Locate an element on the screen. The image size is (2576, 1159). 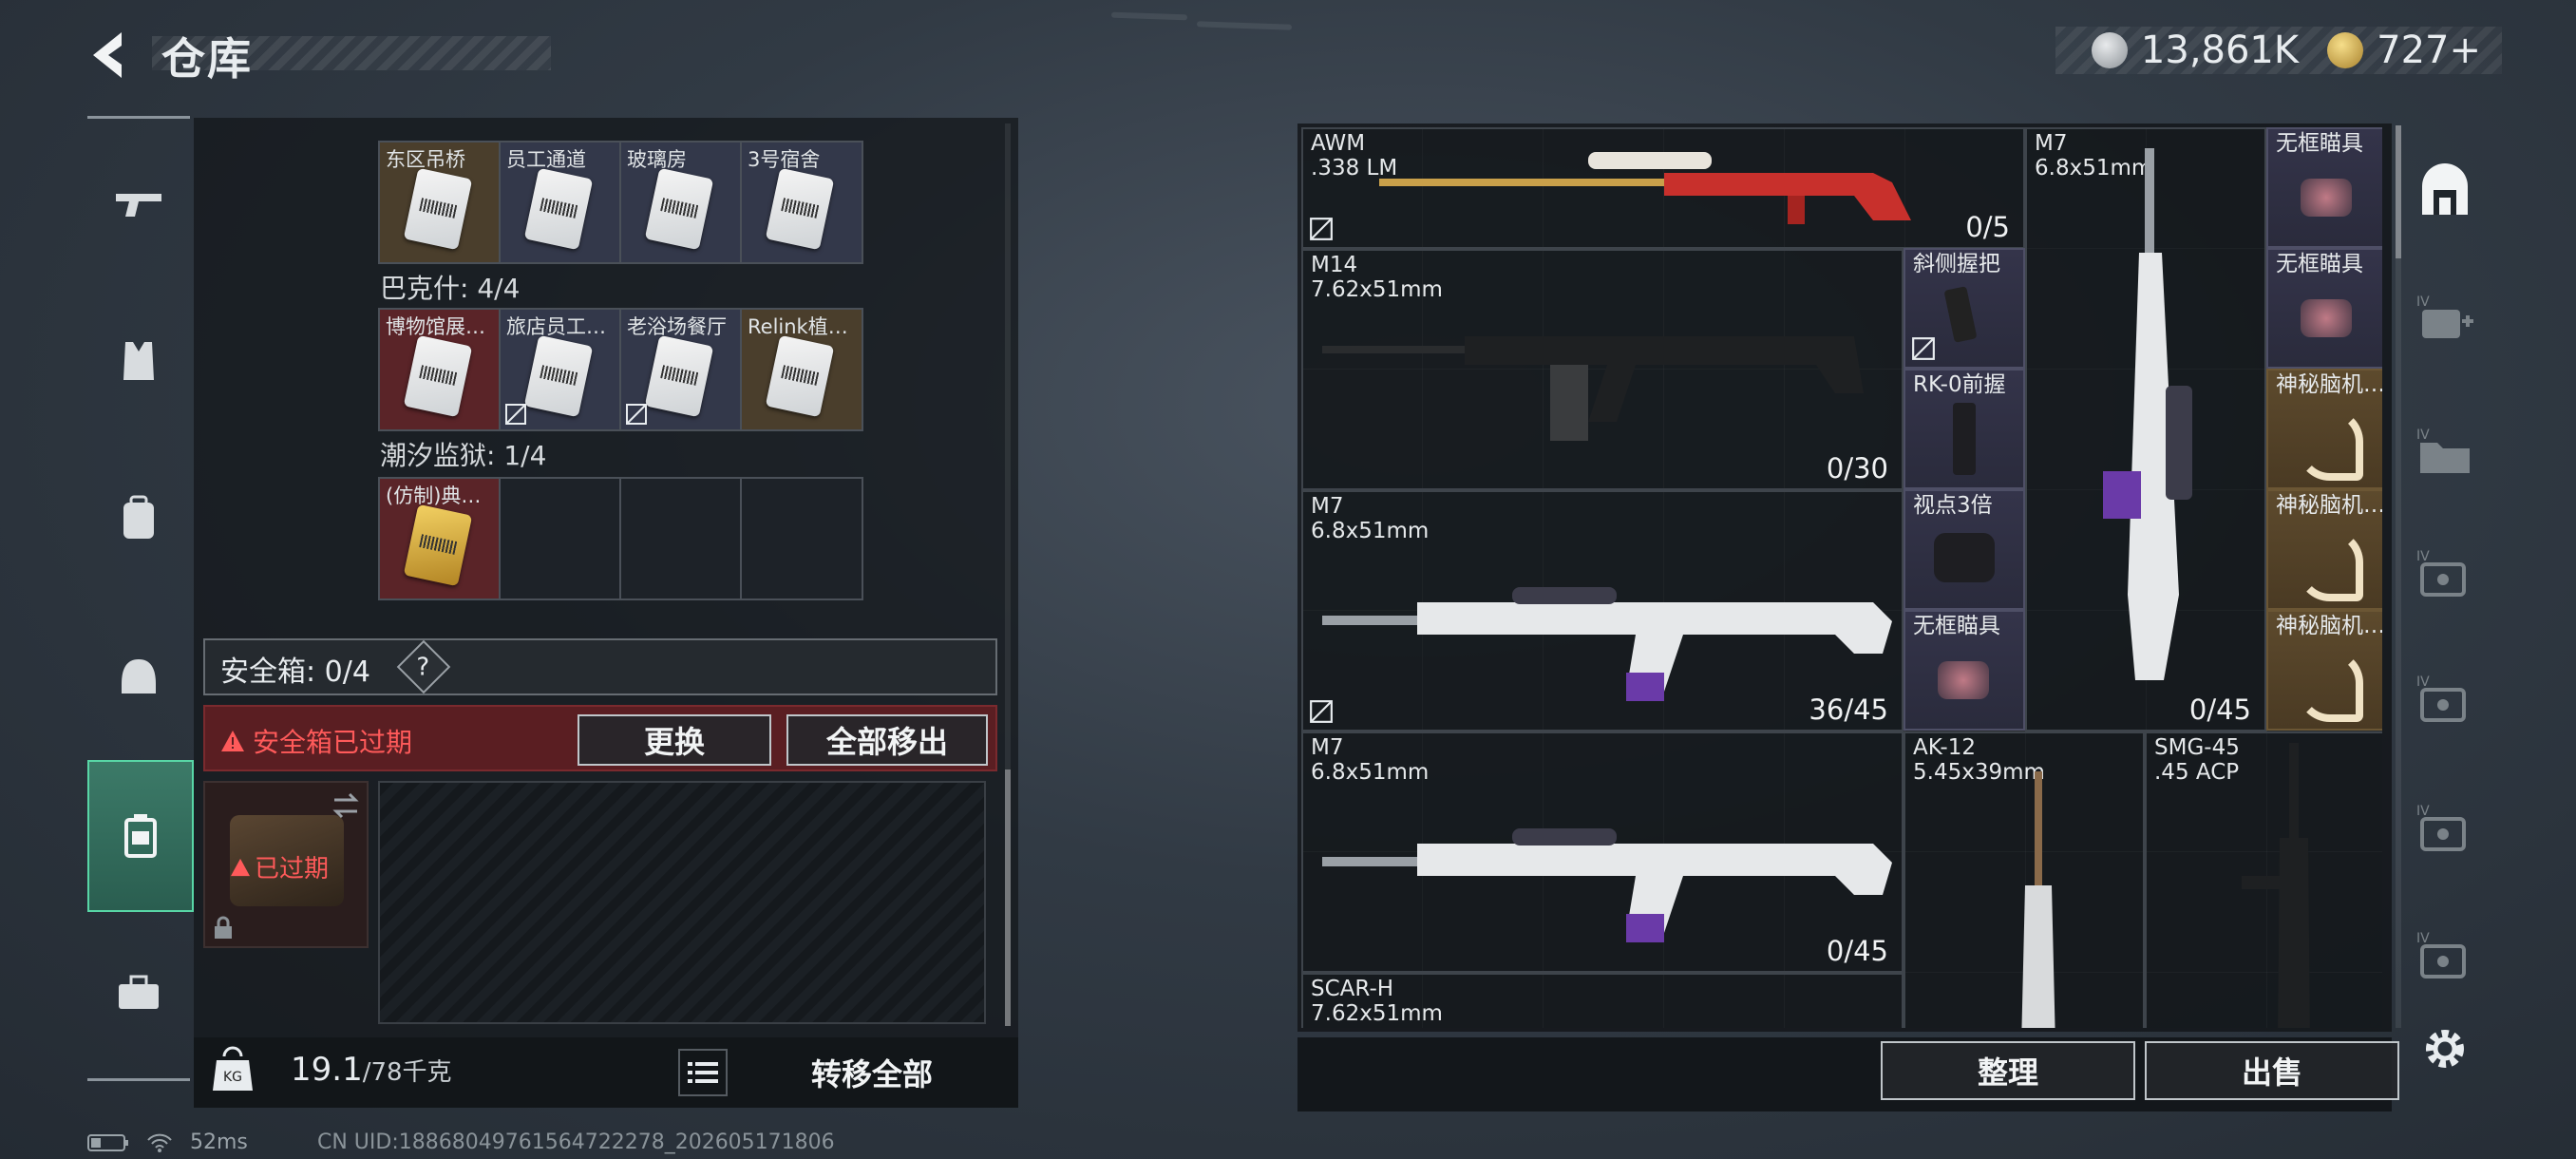
category-backpack is located at coordinates (138, 518).